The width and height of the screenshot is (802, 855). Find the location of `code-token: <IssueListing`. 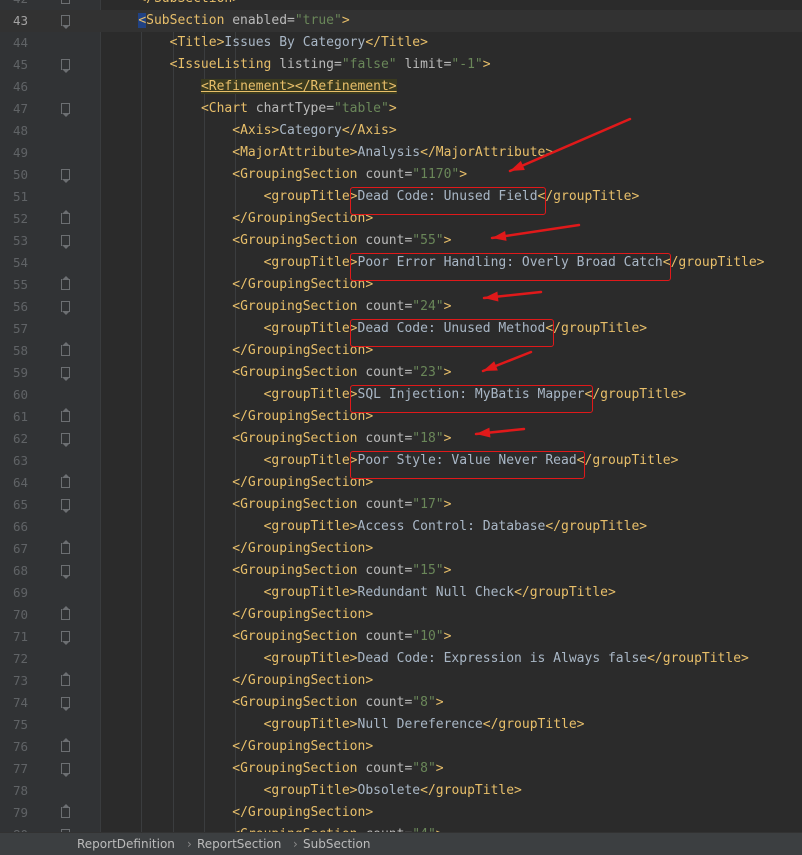

code-token: <IssueListing is located at coordinates (224, 64).